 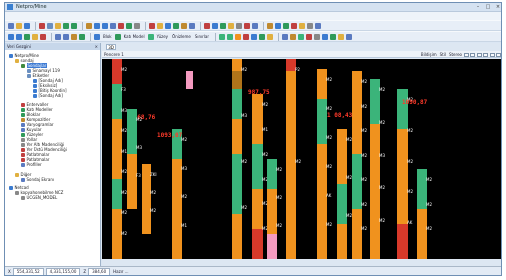 I want to click on nav-forward-icon, so click(x=19, y=36).